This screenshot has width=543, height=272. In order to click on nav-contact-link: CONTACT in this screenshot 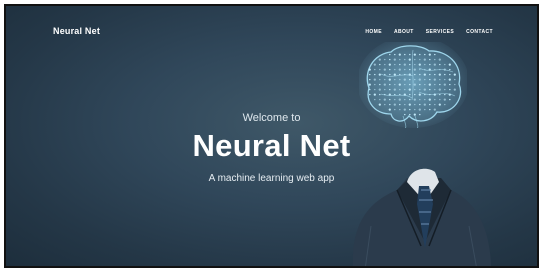, I will do `click(479, 32)`.